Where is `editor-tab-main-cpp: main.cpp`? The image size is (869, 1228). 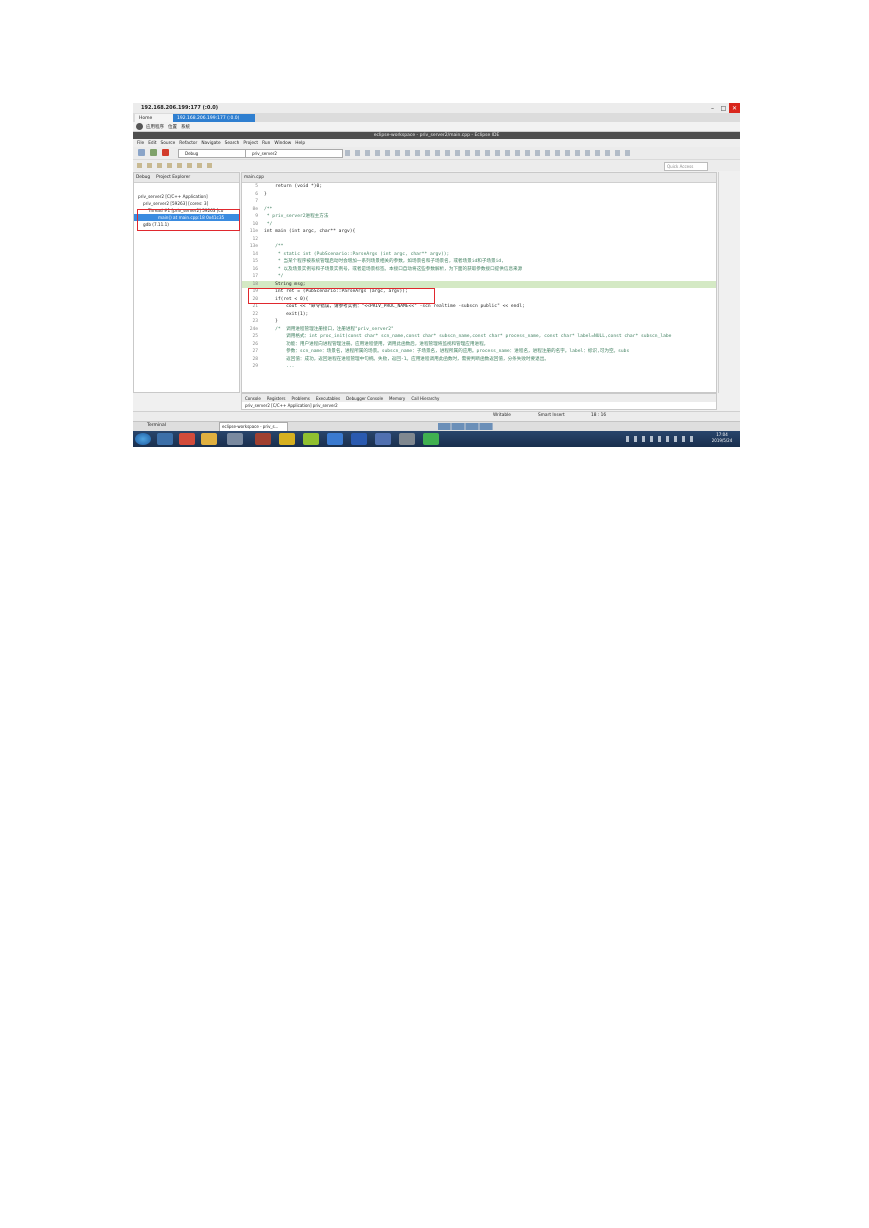
editor-tab-main-cpp: main.cpp is located at coordinates (254, 177).